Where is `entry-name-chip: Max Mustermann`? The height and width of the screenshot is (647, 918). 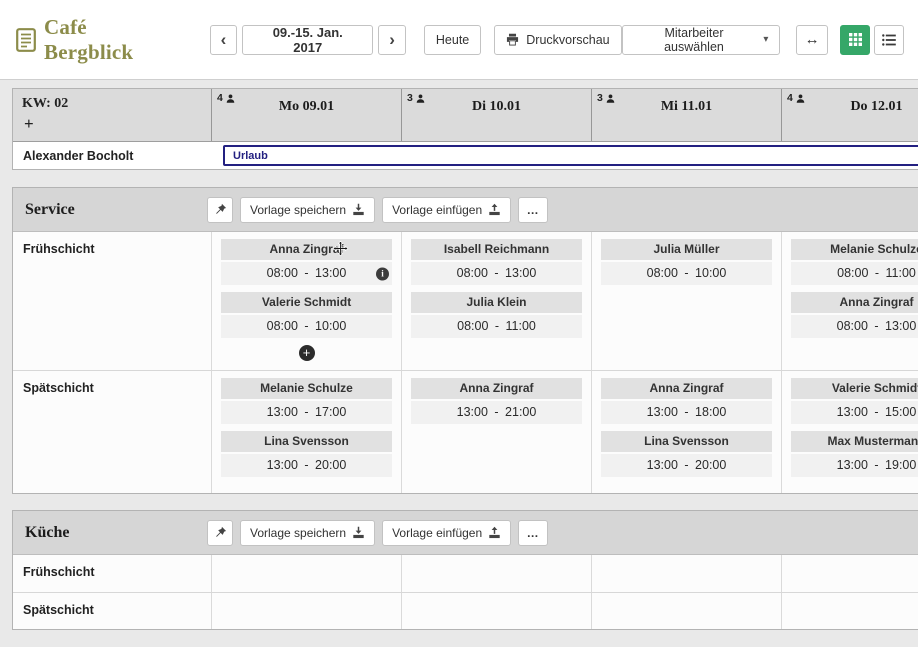 entry-name-chip: Max Mustermann is located at coordinates (854, 441).